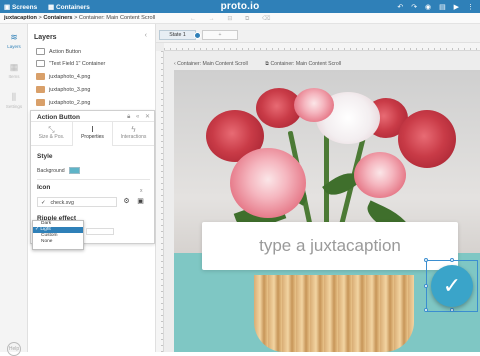  What do you see at coordinates (322, 47) in the screenshot?
I see `horizontal-ruler` at bounding box center [322, 47].